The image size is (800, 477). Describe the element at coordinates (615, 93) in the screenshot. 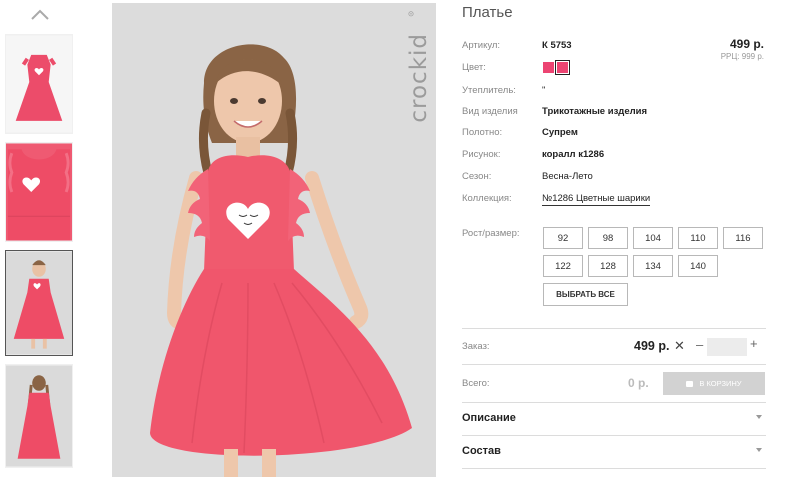

I see `spec-row-insulation: Утеплитель: "` at that location.